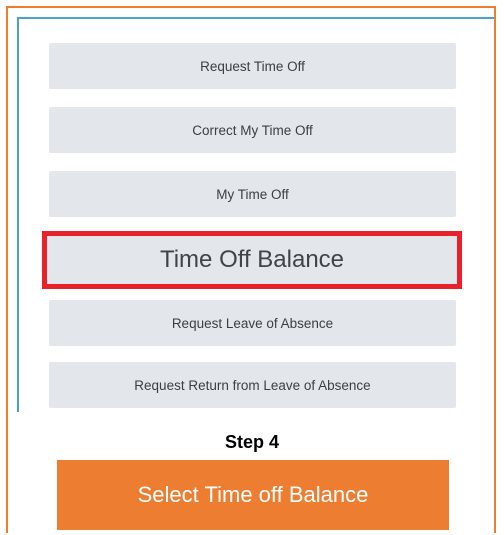 This screenshot has height=535, width=504. I want to click on instruction-banner: Select Time off Balance, so click(253, 495).